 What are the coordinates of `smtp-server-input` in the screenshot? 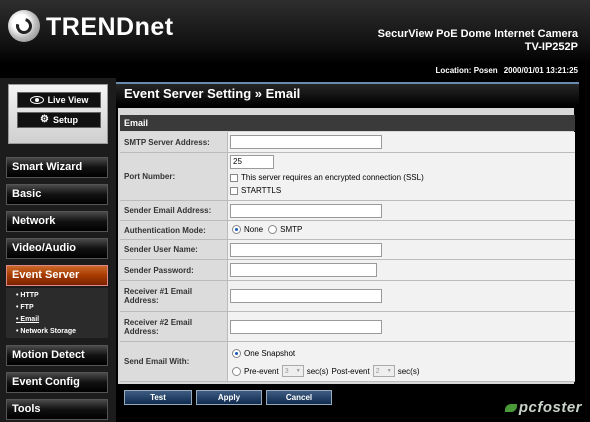 It's located at (306, 142).